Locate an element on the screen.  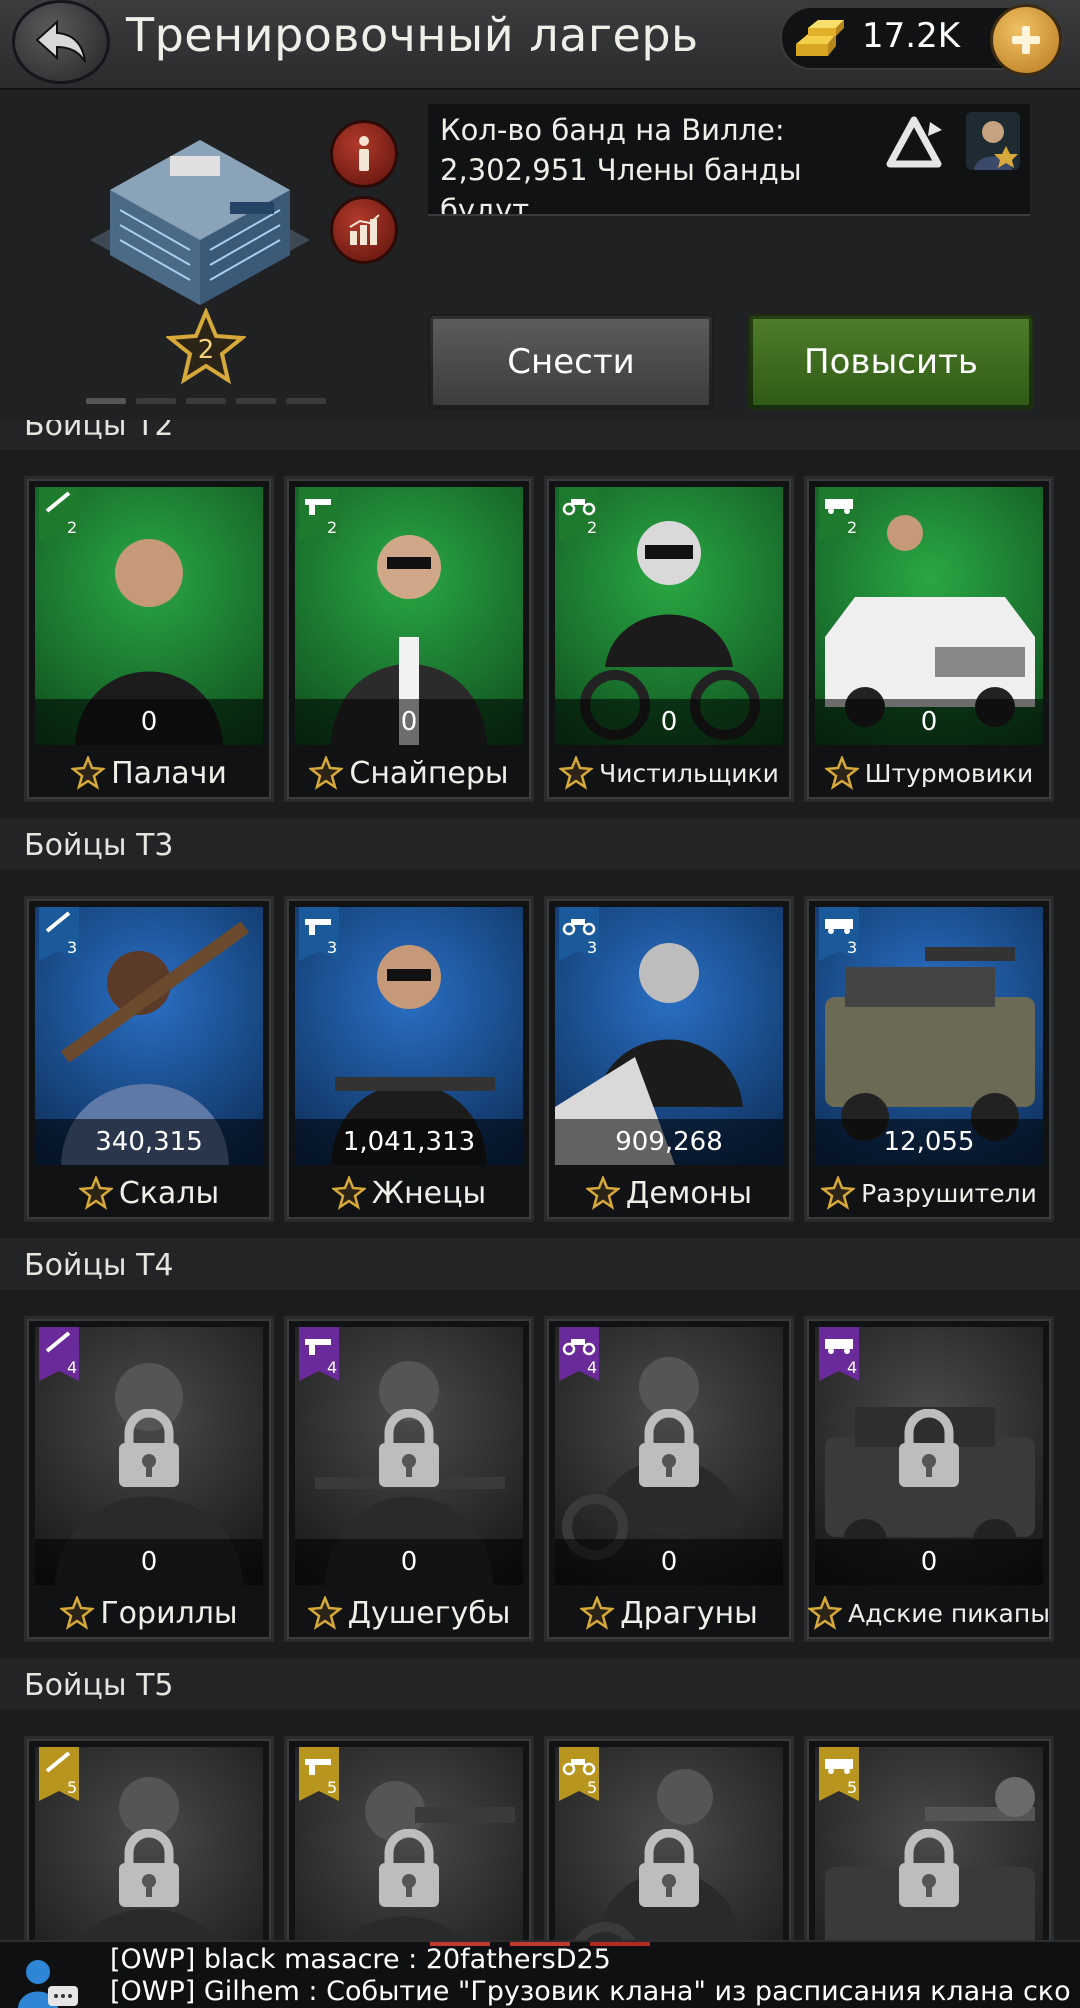
tier-badge-motorcycle-icon: 2 is located at coordinates (579, 514).